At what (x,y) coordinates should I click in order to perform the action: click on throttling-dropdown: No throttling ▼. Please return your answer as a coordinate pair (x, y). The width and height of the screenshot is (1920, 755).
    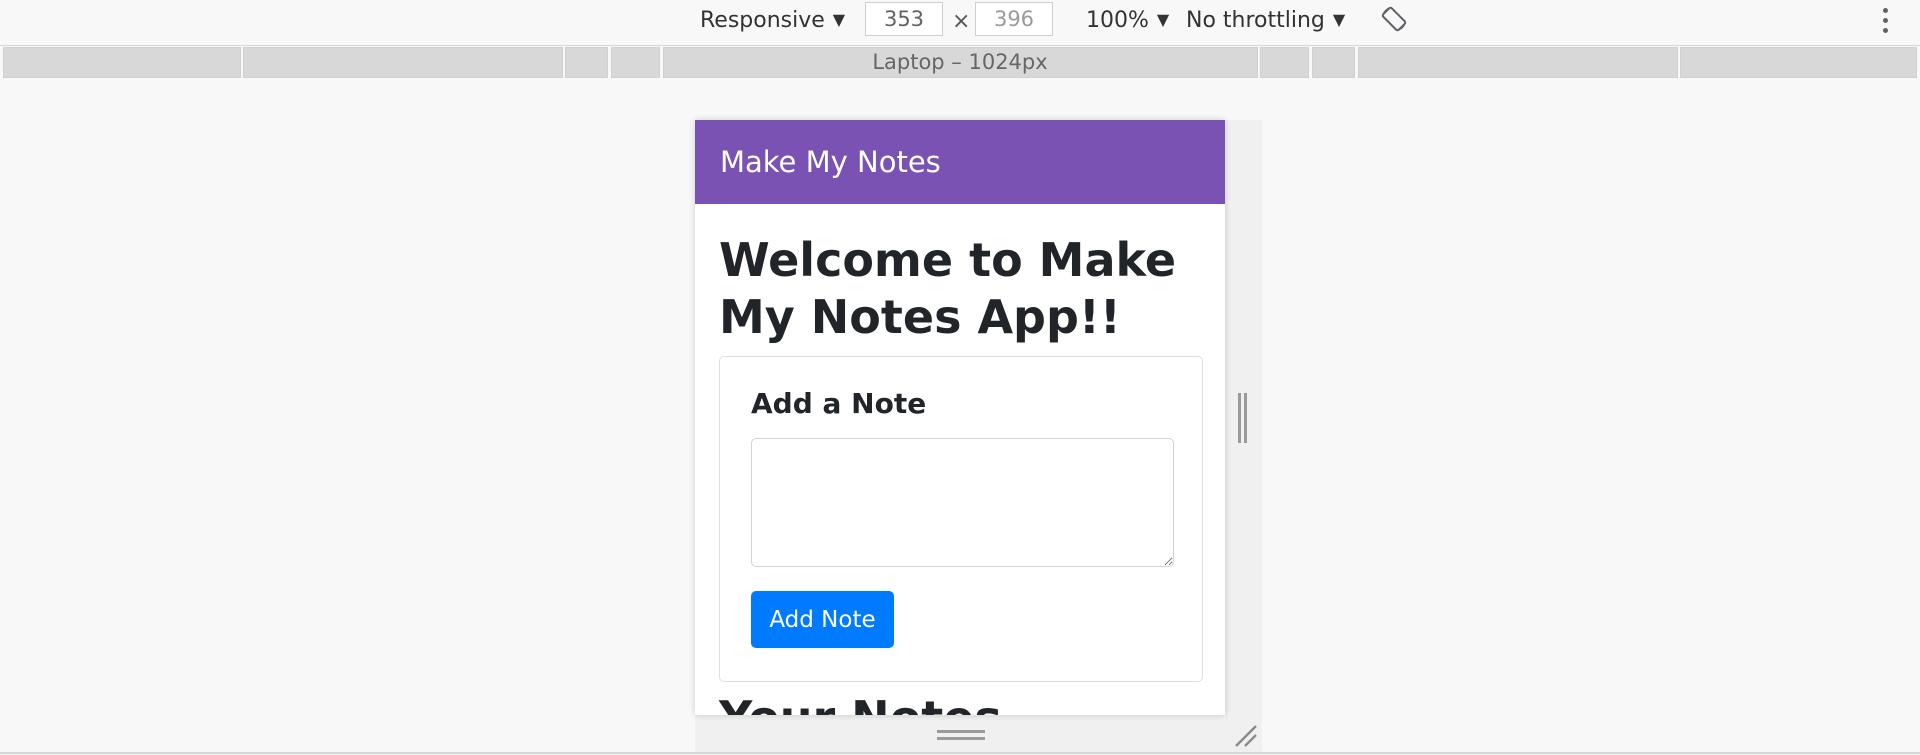
    Looking at the image, I should click on (1265, 20).